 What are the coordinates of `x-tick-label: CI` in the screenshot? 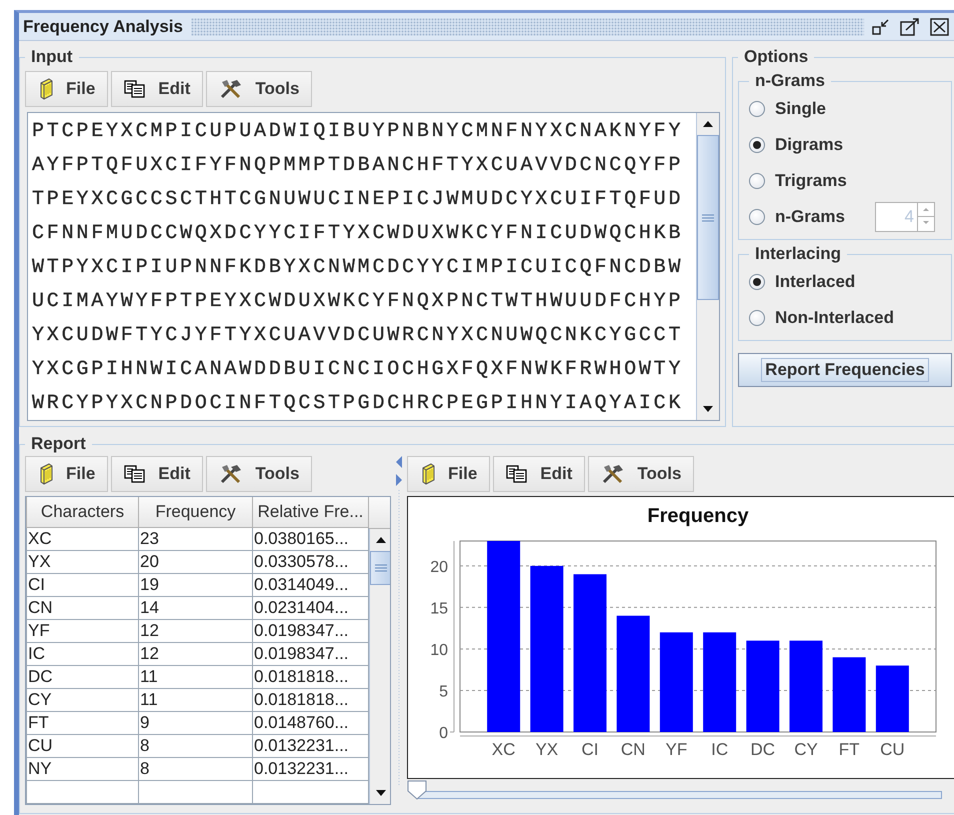 It's located at (590, 749).